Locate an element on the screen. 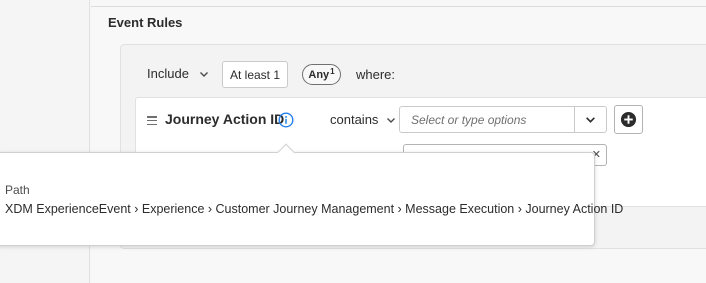  info-icon is located at coordinates (286, 120).